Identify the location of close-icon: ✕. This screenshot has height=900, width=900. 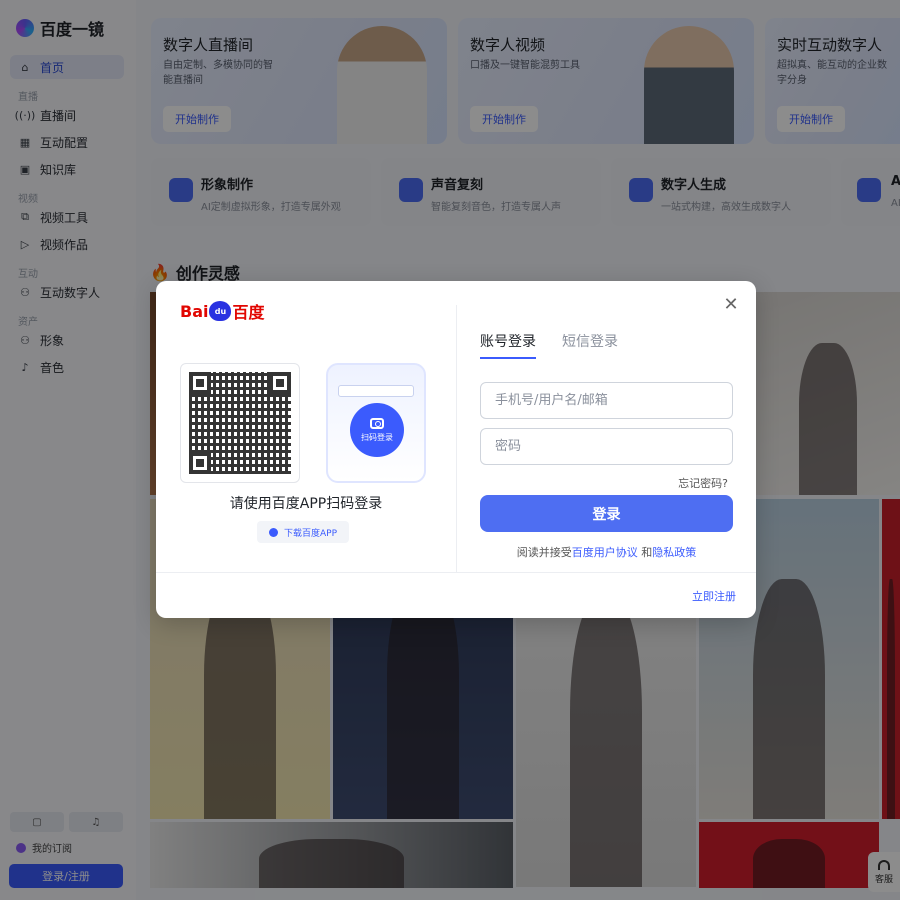
(731, 304).